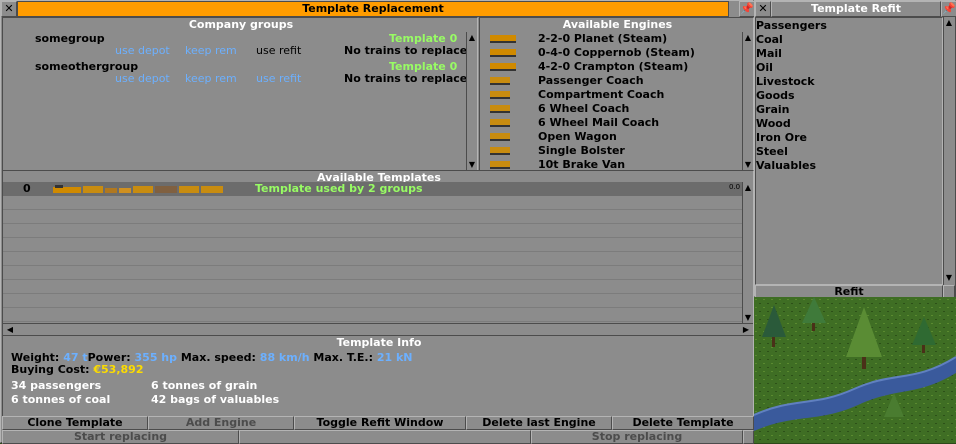  Describe the element at coordinates (75, 423) in the screenshot. I see `clone-template-button: Clone Template` at that location.